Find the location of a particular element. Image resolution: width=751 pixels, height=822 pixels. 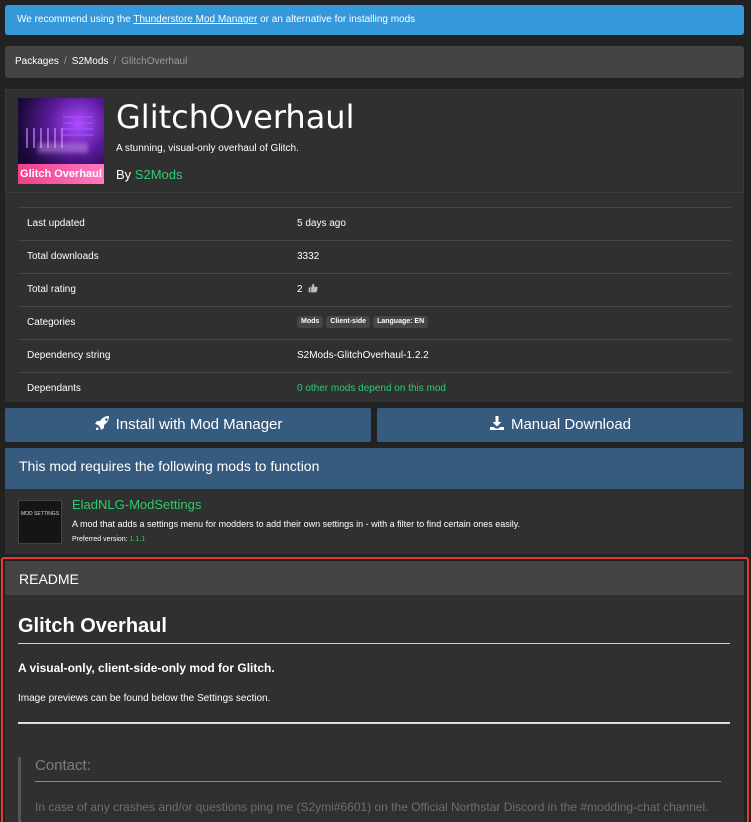

info-label: Last updated is located at coordinates (56, 223).